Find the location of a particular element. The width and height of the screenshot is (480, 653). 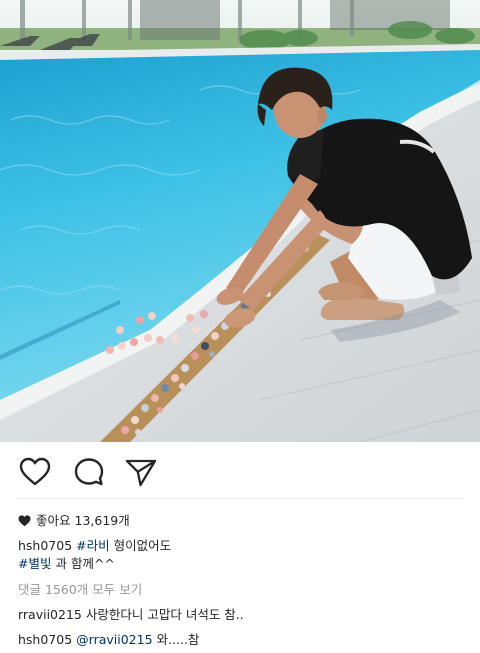

caption-line-2: #별빛 과 함께^^ is located at coordinates (66, 564).